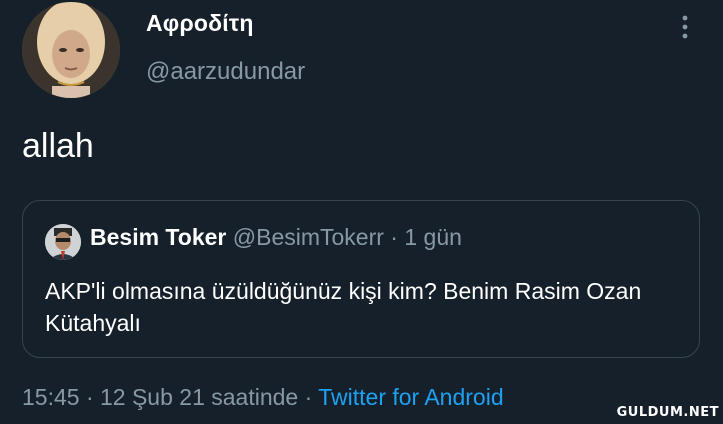  What do you see at coordinates (225, 72) in the screenshot?
I see `user-handle: @aarzudundar` at bounding box center [225, 72].